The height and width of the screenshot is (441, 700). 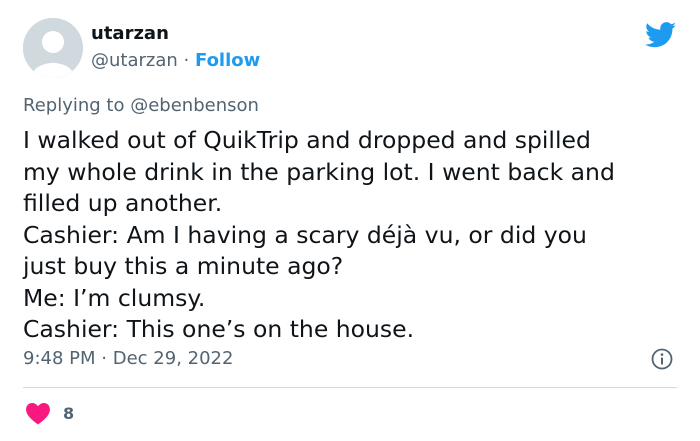 I want to click on display-name: utarzan, so click(x=130, y=34).